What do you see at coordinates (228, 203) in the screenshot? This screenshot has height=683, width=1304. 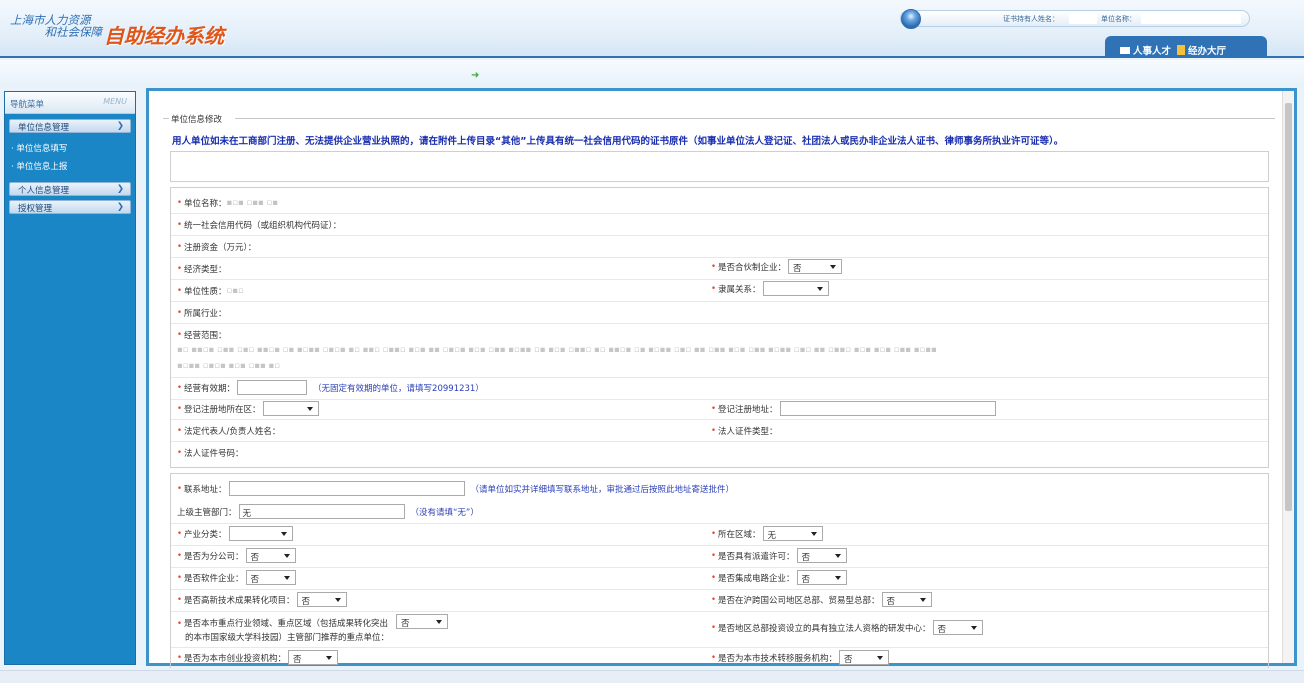 I see `unit-name-row: • 单位名称： ▪▫▪ ▫▪▪ ▫▪` at bounding box center [228, 203].